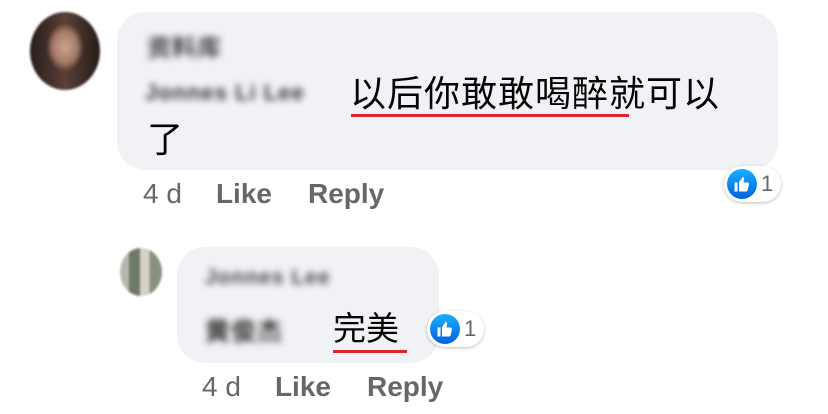  What do you see at coordinates (221, 387) in the screenshot?
I see `reply-timestamp: 4 d` at bounding box center [221, 387].